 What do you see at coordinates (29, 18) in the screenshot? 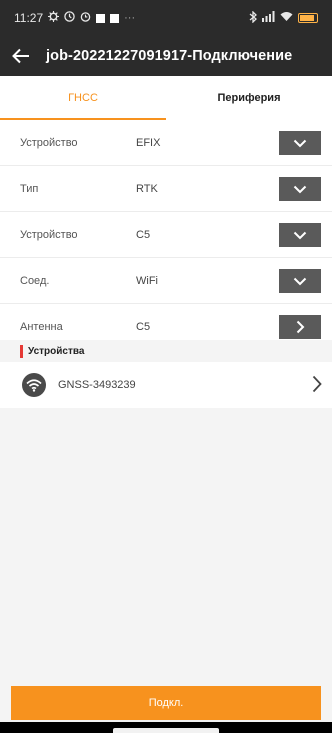
I see `status-time: 11:27` at bounding box center [29, 18].